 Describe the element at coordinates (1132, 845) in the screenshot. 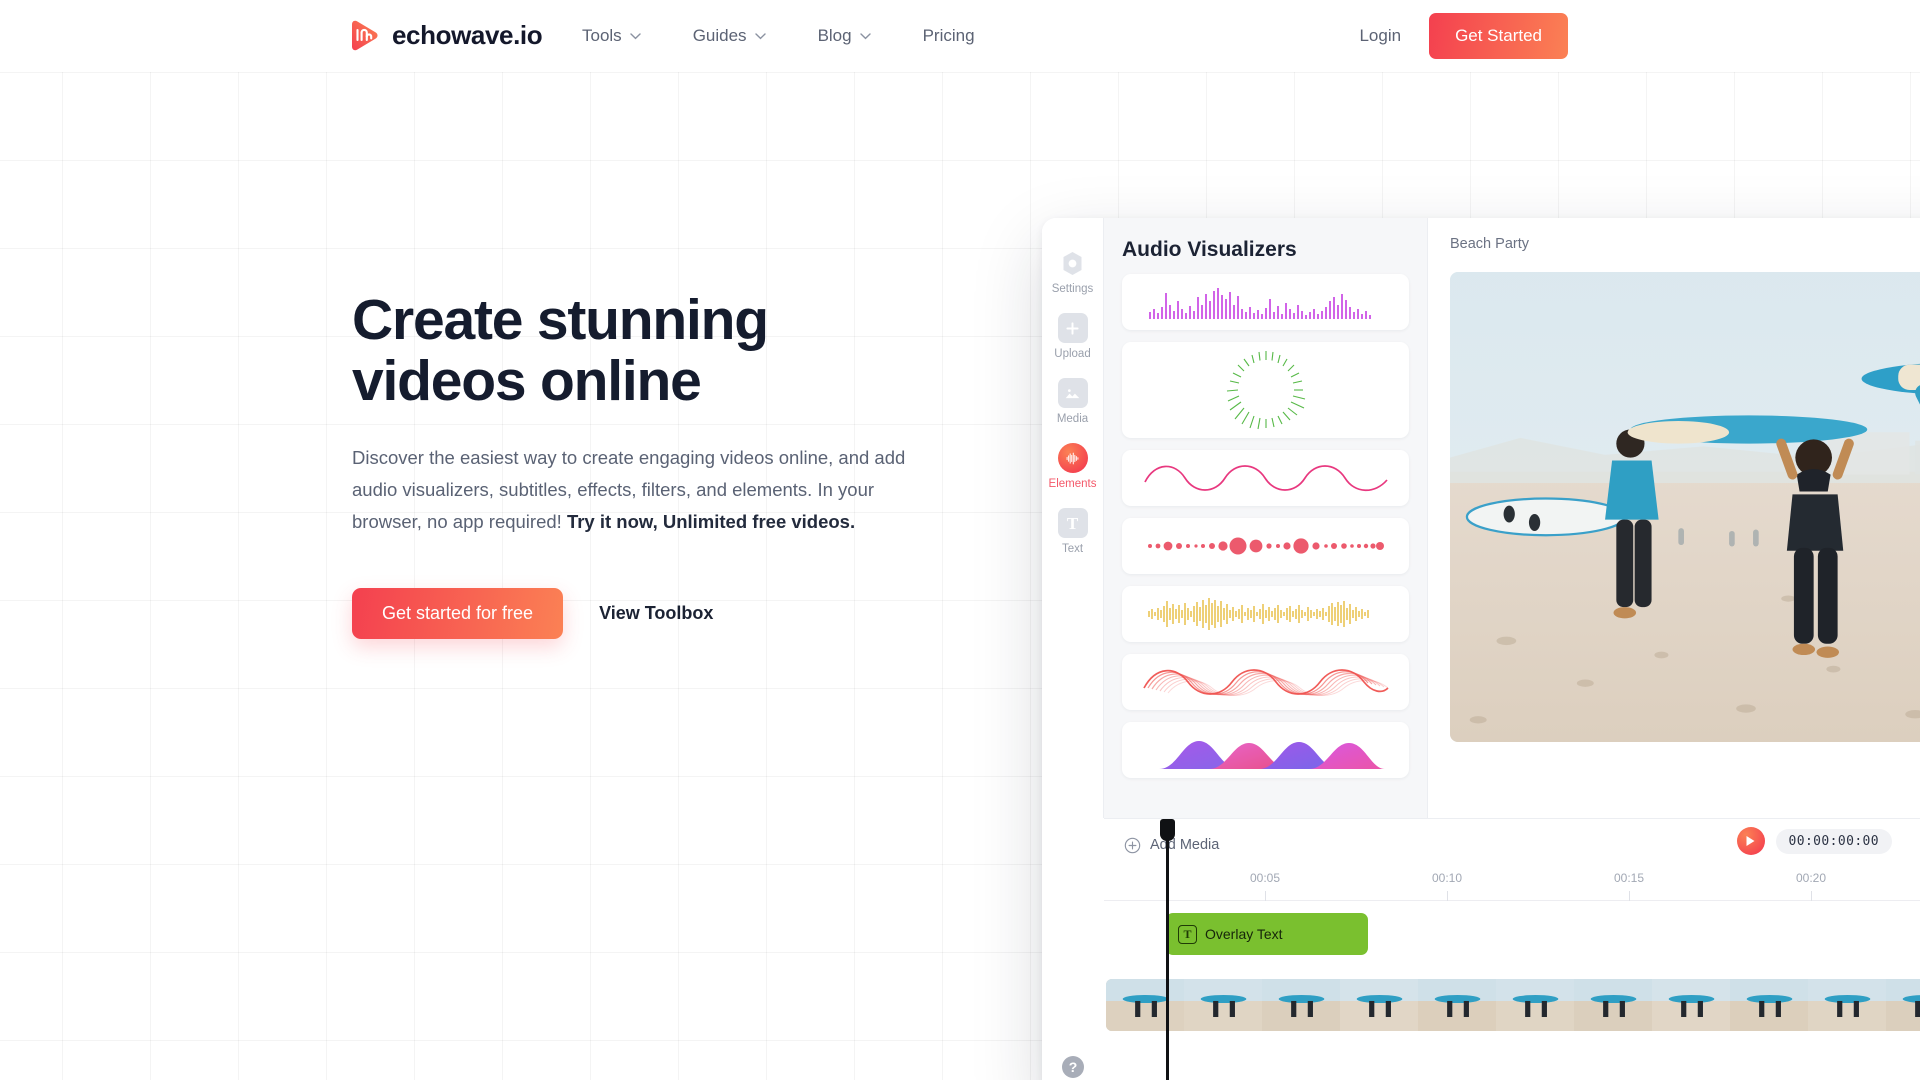

I see `plus-circle-icon` at that location.